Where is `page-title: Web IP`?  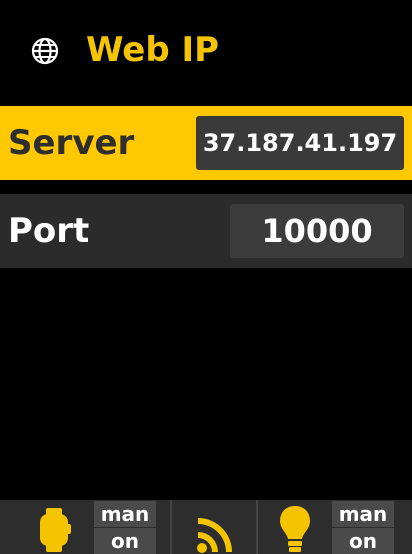
page-title: Web IP is located at coordinates (153, 50).